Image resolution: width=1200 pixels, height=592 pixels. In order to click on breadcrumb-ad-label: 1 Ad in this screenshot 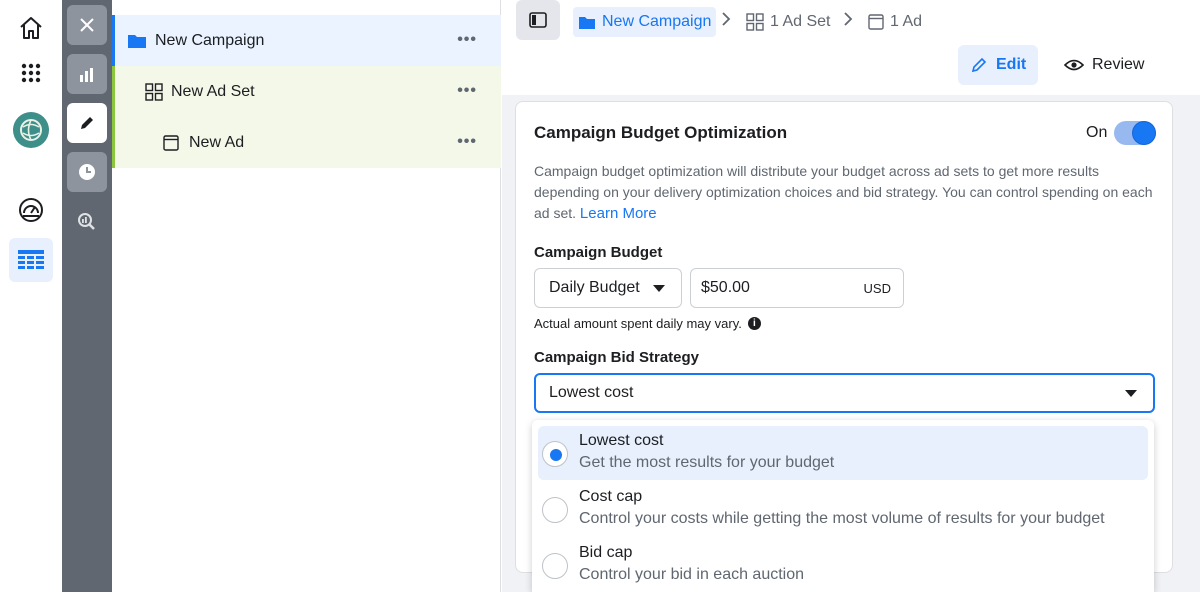, I will do `click(906, 21)`.